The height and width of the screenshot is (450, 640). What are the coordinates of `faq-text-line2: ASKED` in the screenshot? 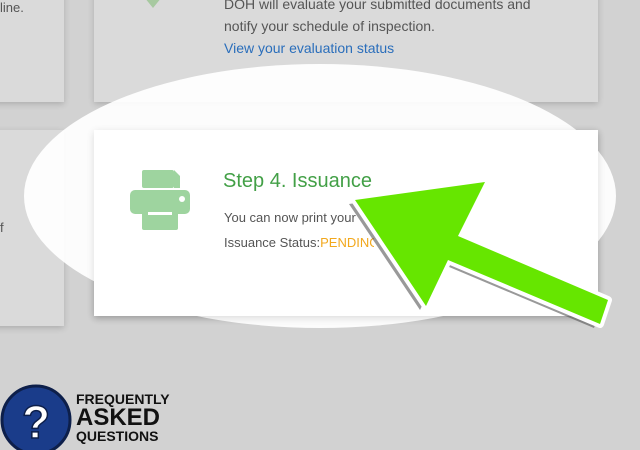 It's located at (118, 417).